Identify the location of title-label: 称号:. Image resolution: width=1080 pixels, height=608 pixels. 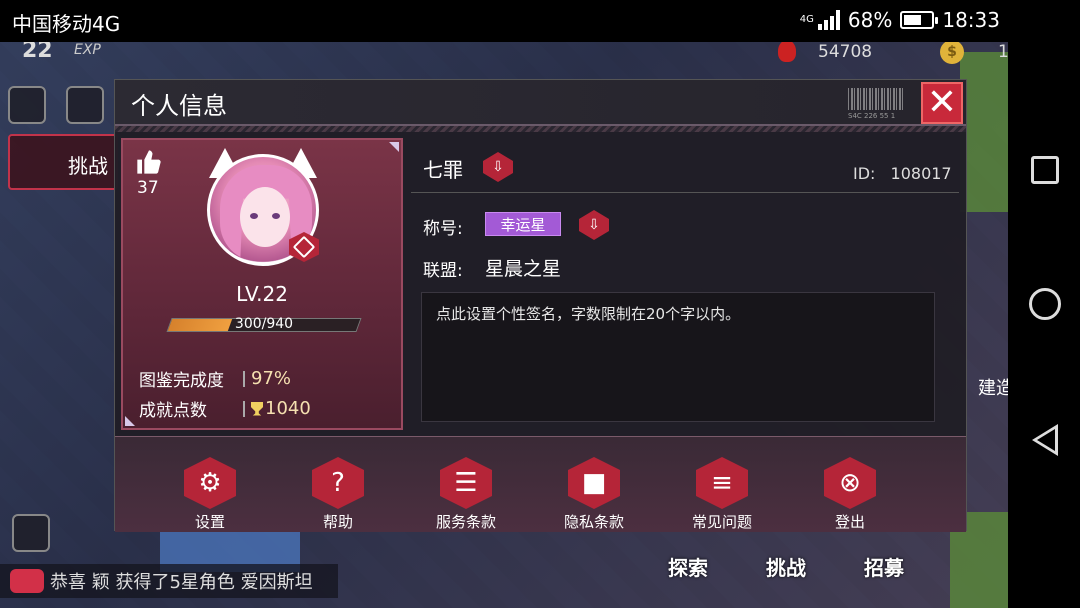
(443, 229).